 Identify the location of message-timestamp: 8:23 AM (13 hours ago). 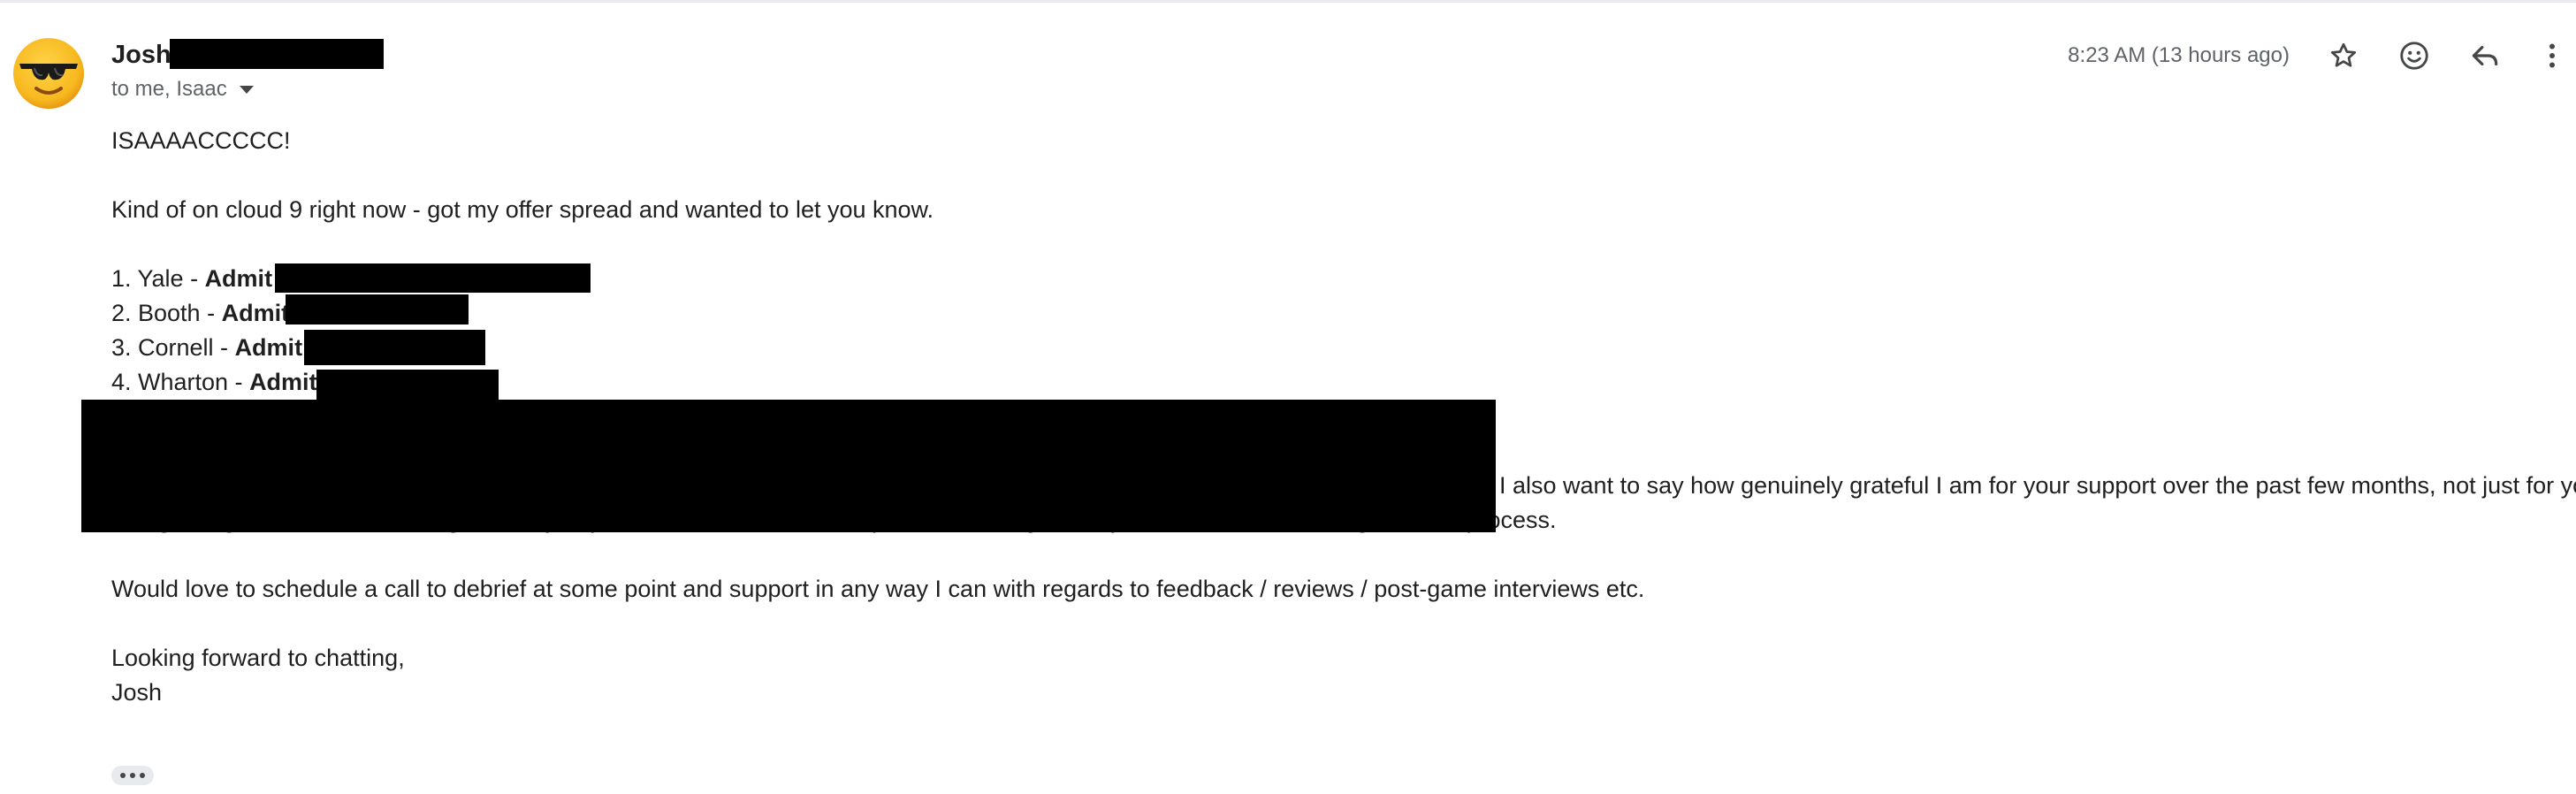
(2179, 55).